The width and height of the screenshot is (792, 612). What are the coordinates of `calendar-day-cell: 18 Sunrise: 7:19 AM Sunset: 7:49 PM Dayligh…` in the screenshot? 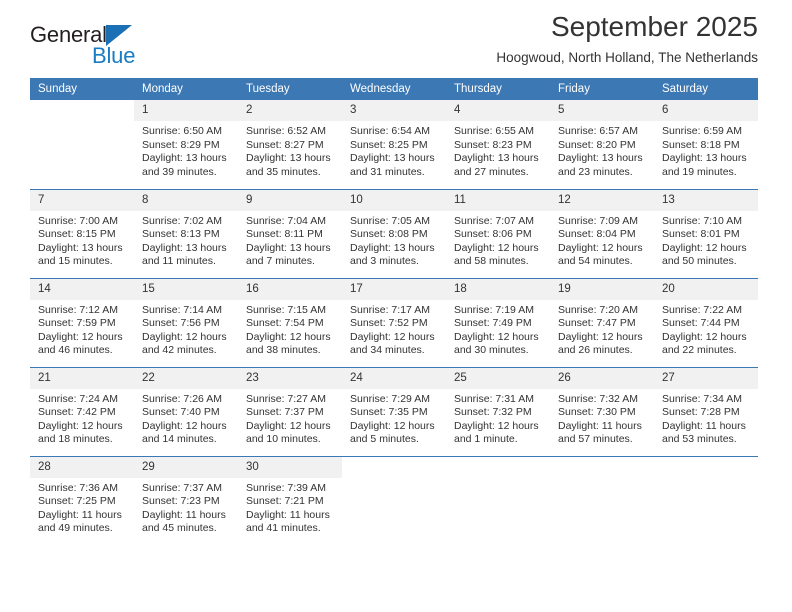 It's located at (498, 322).